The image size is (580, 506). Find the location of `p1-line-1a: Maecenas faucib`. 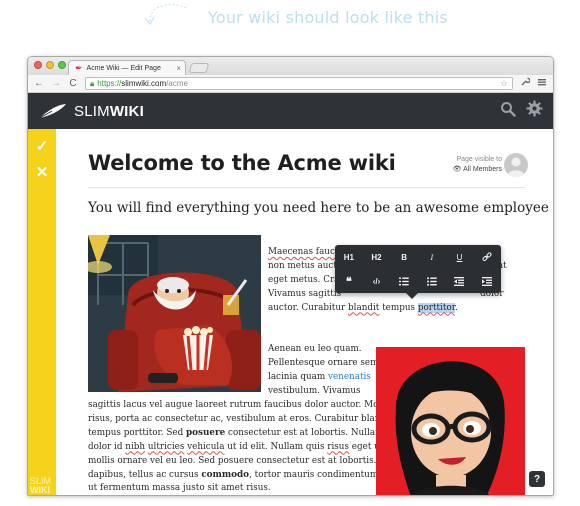

p1-line-1a: Maecenas faucib is located at coordinates (306, 252).